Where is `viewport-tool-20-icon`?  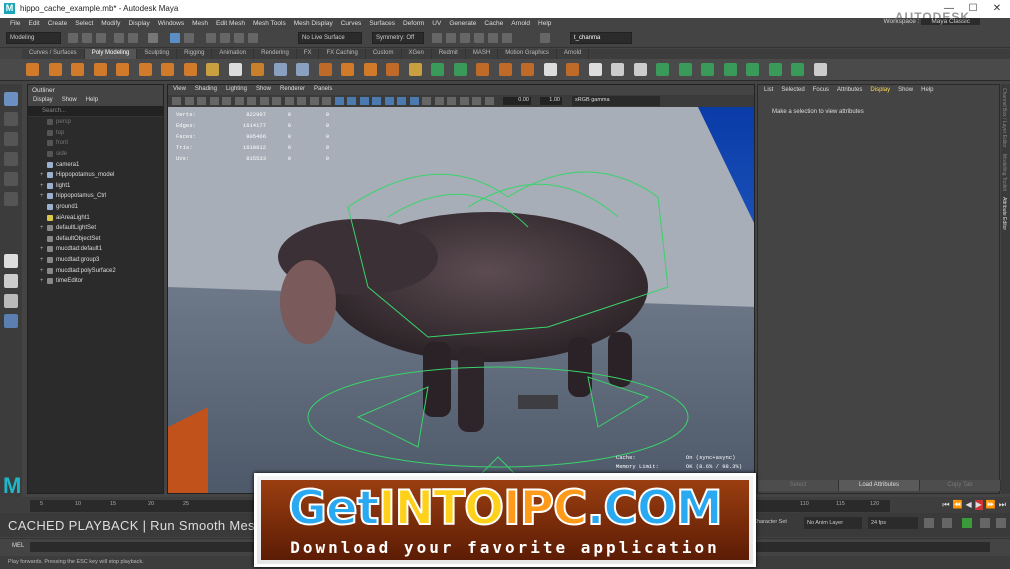 viewport-tool-20-icon is located at coordinates (414, 101).